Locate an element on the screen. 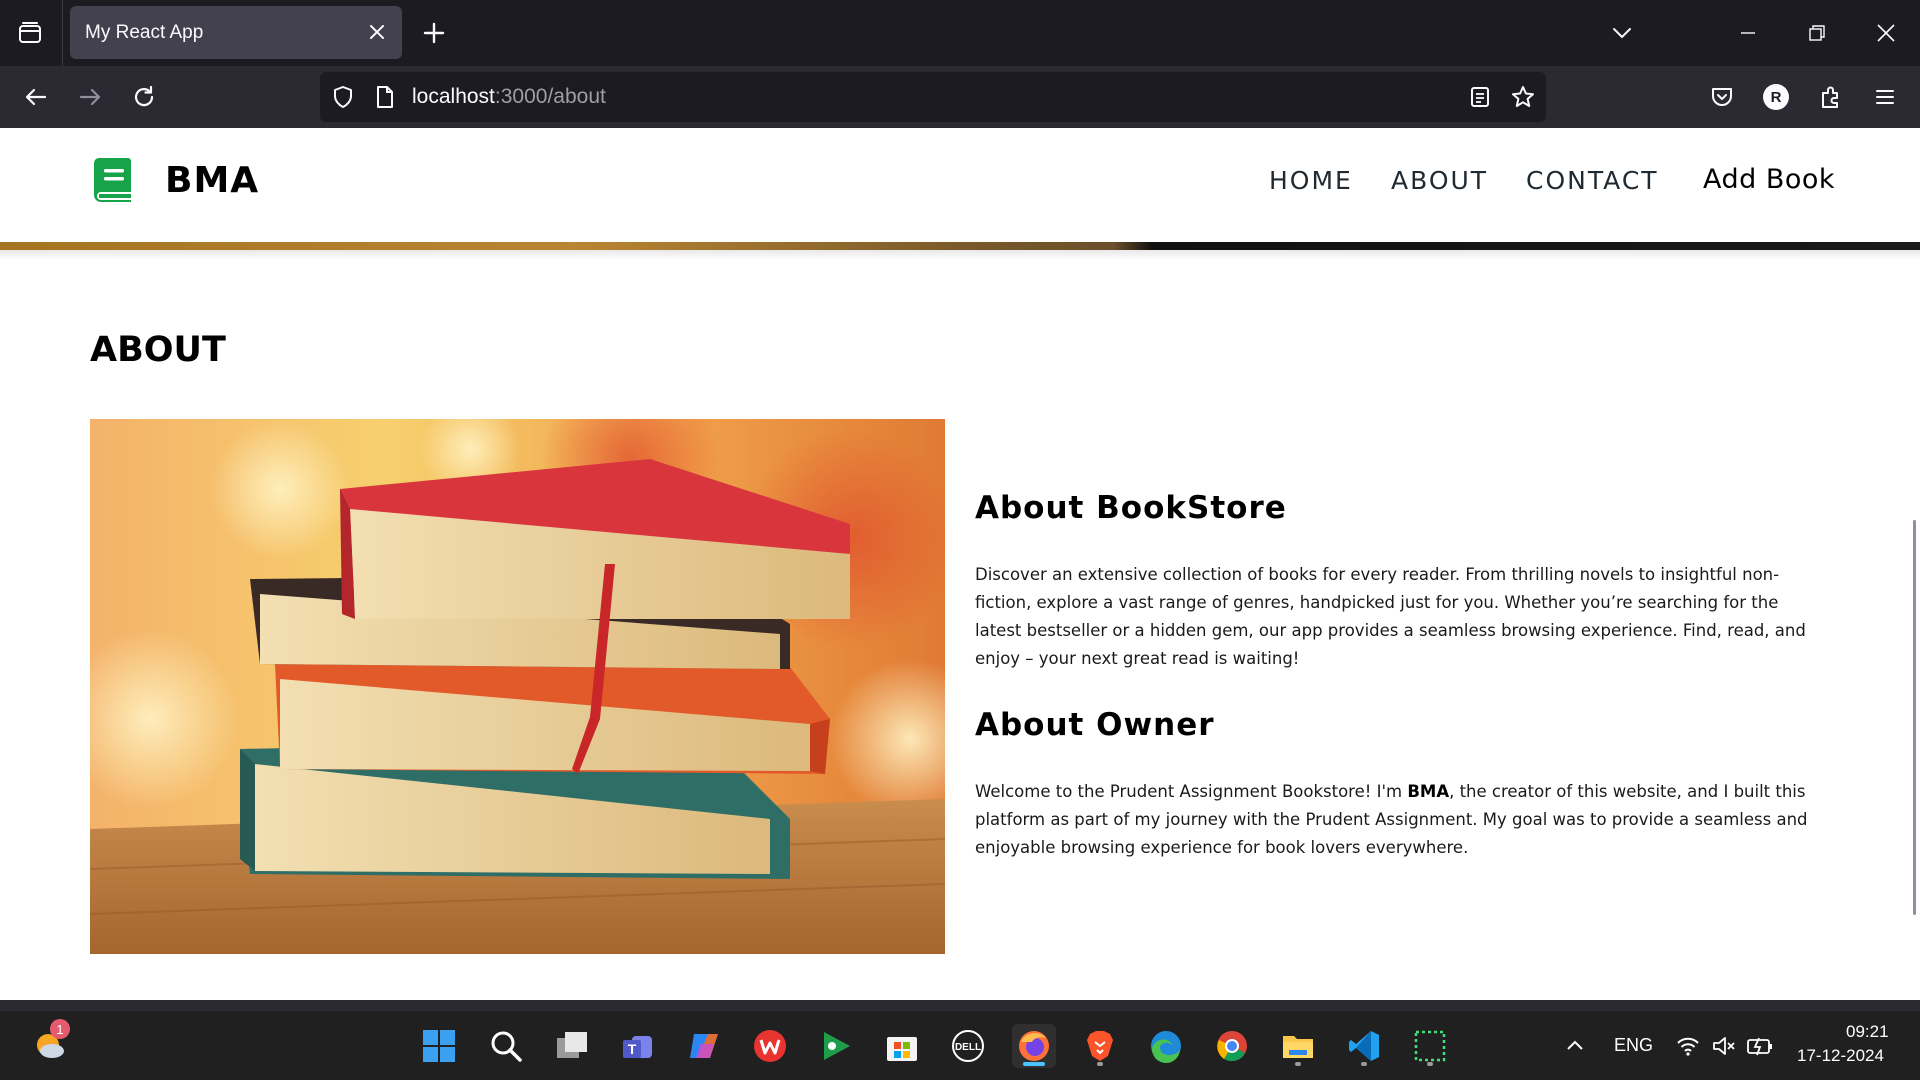  task-view-icon is located at coordinates (572, 1046).